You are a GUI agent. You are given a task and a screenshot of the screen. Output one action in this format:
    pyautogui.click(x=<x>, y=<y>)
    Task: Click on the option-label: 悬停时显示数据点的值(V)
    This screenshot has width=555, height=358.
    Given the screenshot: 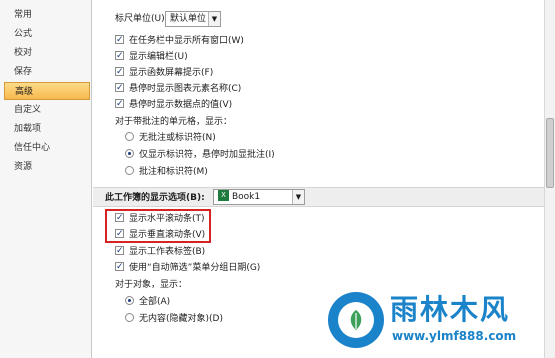 What is the action you would take?
    pyautogui.click(x=181, y=105)
    